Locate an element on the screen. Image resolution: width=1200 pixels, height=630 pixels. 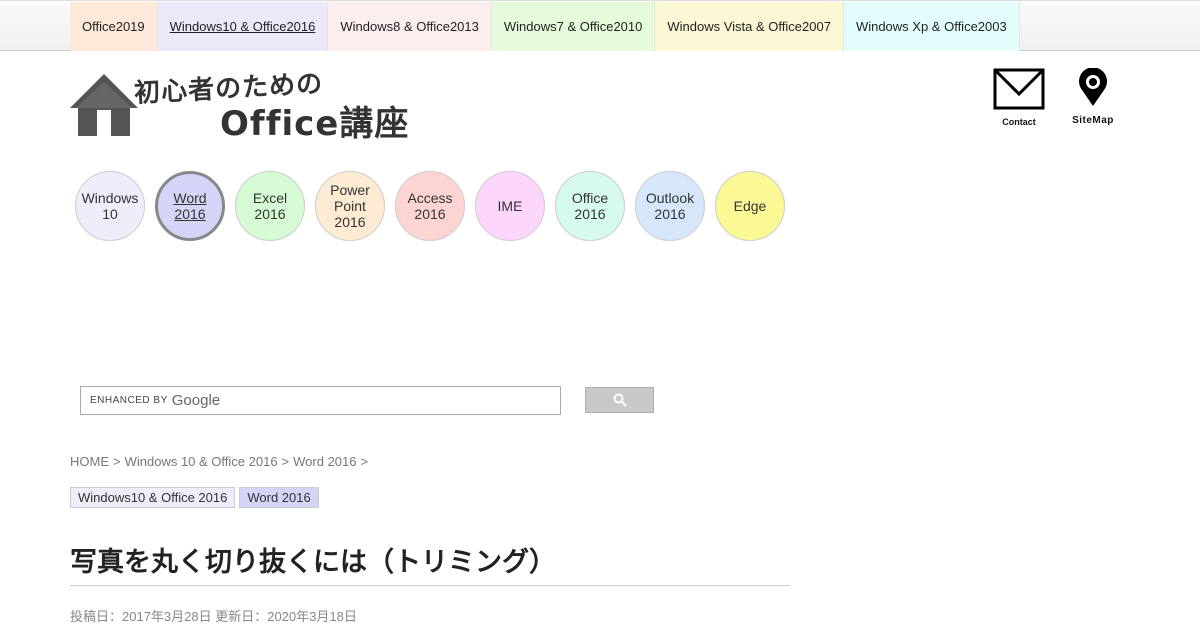
category-tags: Windows10 & Office 2016 Word 2016 is located at coordinates (196, 497).